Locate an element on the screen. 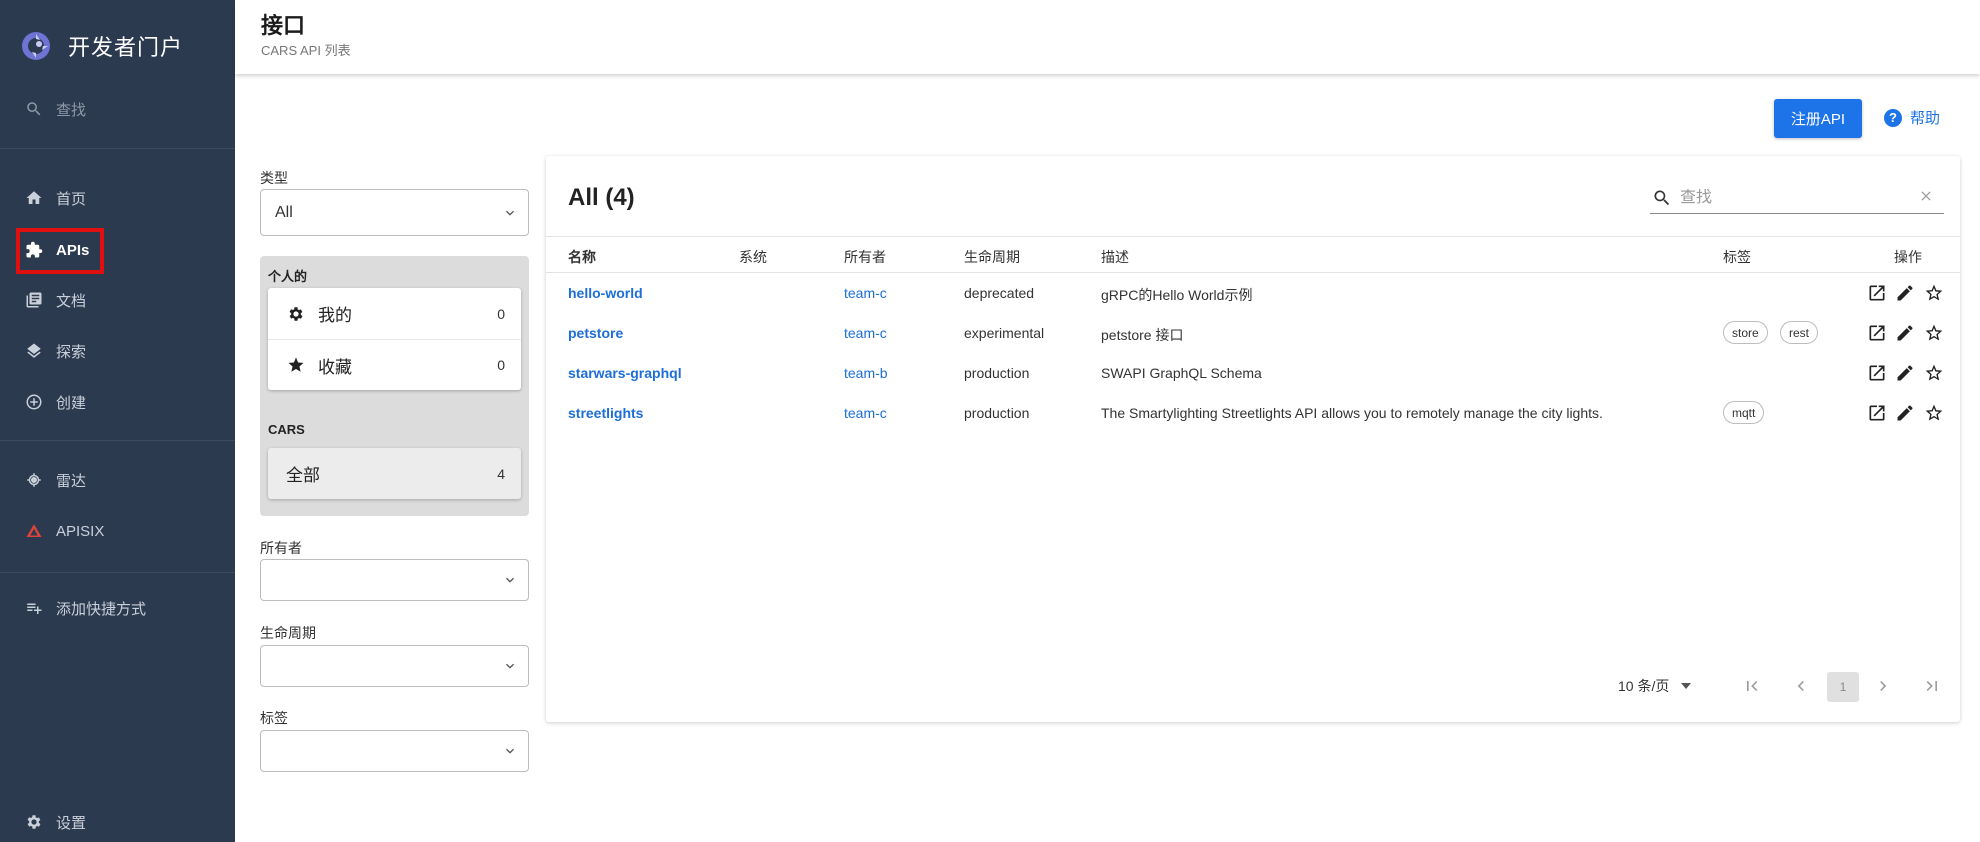 This screenshot has width=1980, height=842. column-header-lifecycle: 生命周期 is located at coordinates (992, 257).